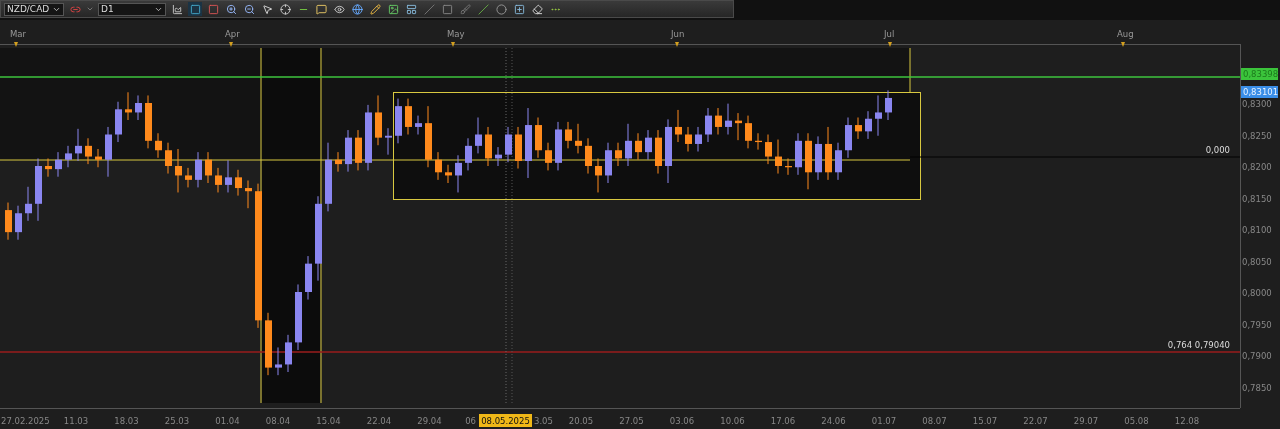 The width and height of the screenshot is (1280, 429). Describe the element at coordinates (429, 421) in the screenshot. I see `date-label: 29.04` at that location.